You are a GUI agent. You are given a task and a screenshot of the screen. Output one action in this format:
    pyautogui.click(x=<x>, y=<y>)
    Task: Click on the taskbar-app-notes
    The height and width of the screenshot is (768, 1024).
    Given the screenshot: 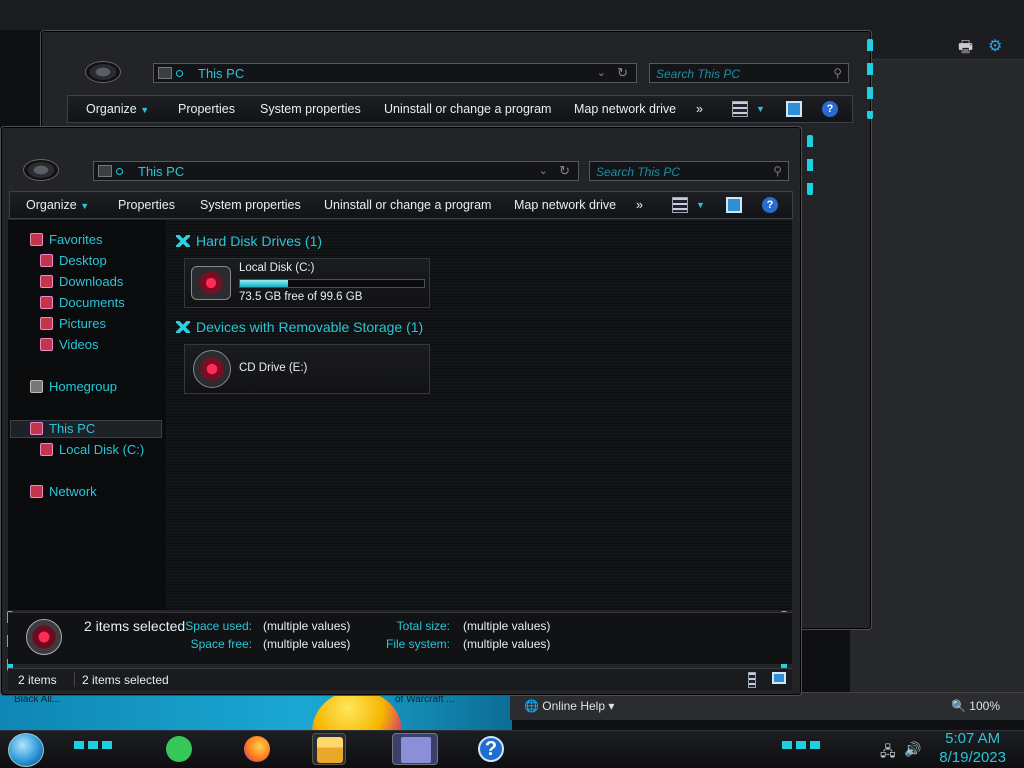 What is the action you would take?
    pyautogui.click(x=179, y=749)
    